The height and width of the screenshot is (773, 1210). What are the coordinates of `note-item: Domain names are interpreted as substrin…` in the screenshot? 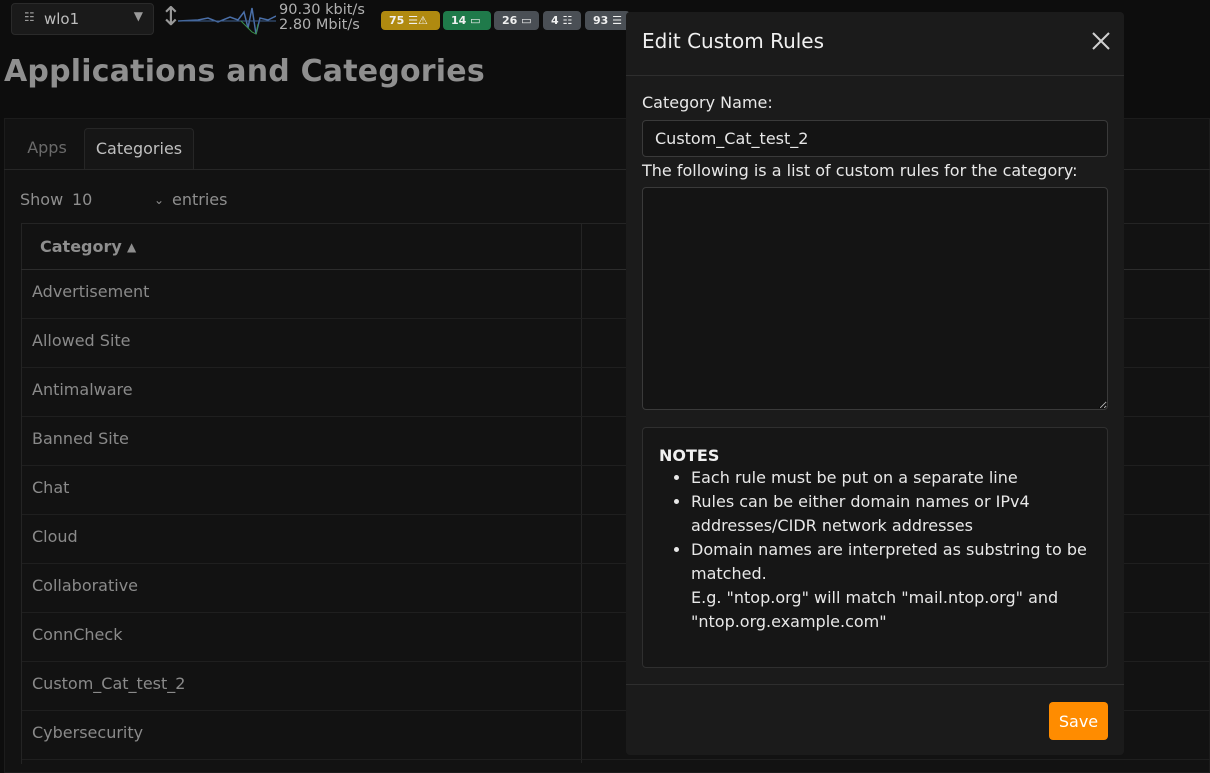 It's located at (901, 586).